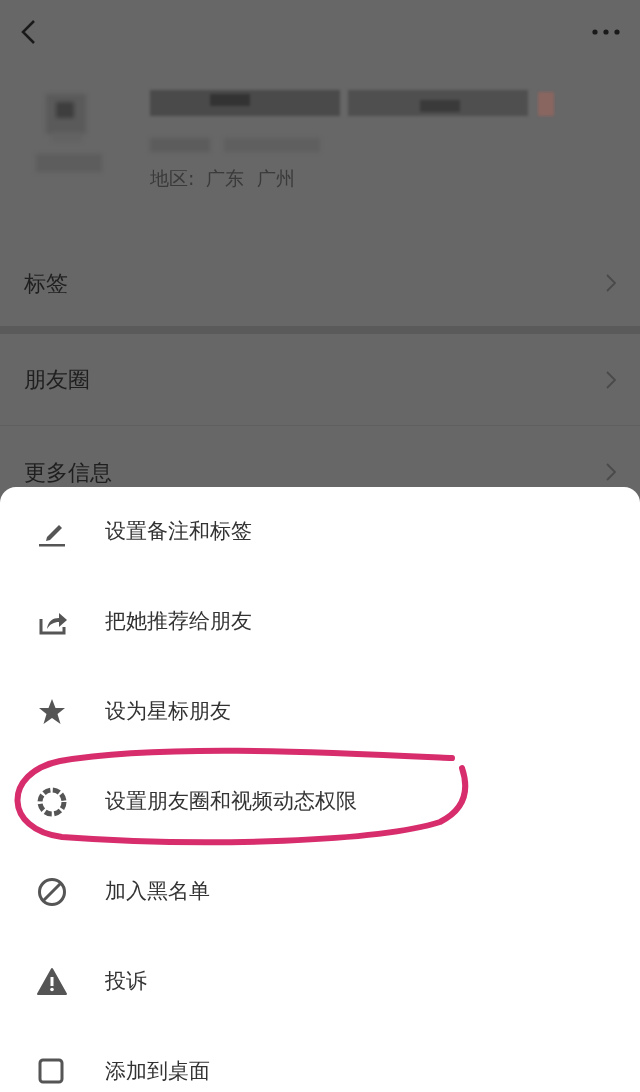 The height and width of the screenshot is (1092, 640). What do you see at coordinates (28, 32) in the screenshot?
I see `back-icon` at bounding box center [28, 32].